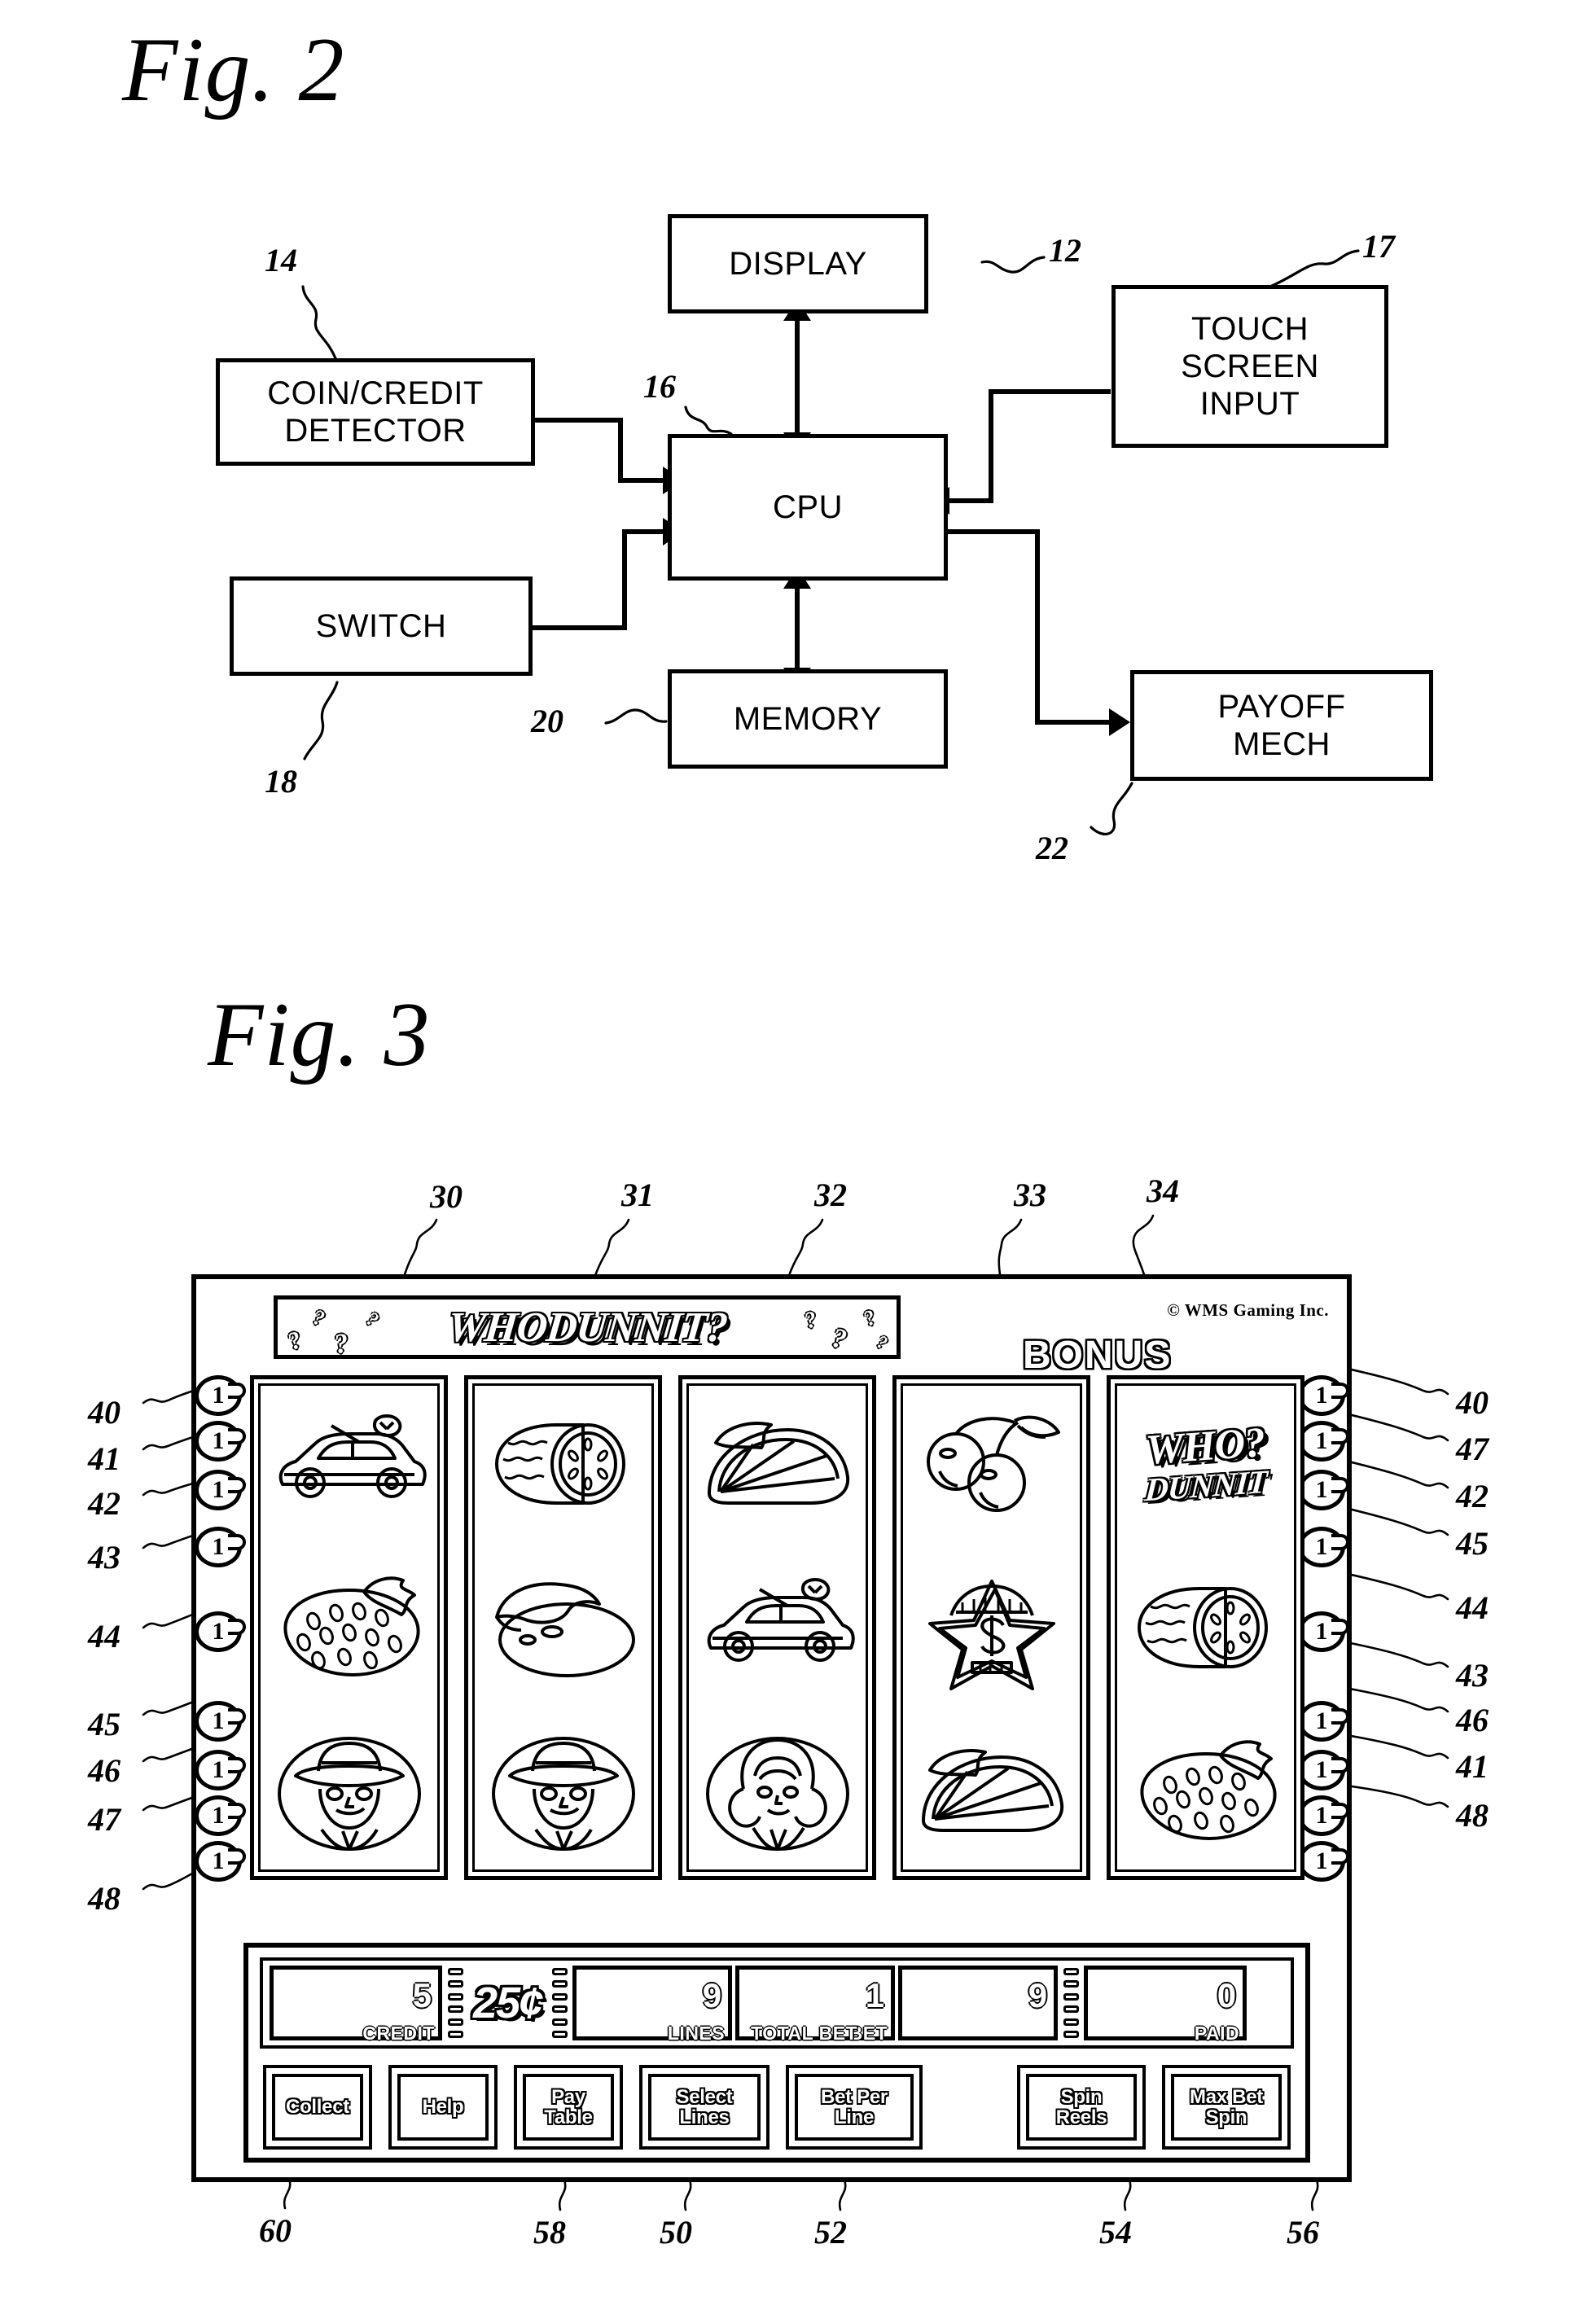 The image size is (1596, 2301). What do you see at coordinates (104, 1412) in the screenshot?
I see `ref-numeral-left-40: 40` at bounding box center [104, 1412].